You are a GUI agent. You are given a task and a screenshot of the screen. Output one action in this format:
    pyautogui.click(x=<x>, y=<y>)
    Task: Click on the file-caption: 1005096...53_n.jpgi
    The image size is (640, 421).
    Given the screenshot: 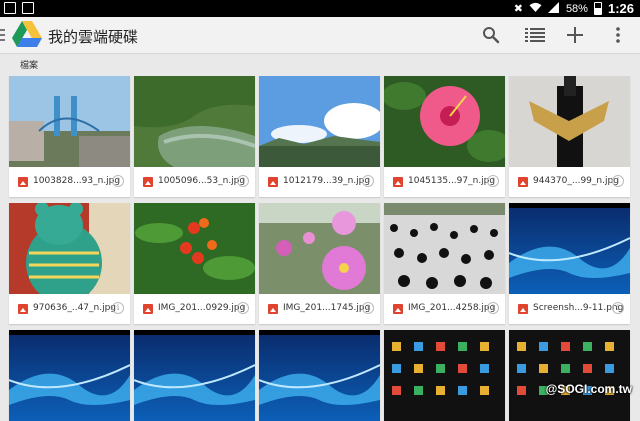 What is the action you would take?
    pyautogui.click(x=194, y=182)
    